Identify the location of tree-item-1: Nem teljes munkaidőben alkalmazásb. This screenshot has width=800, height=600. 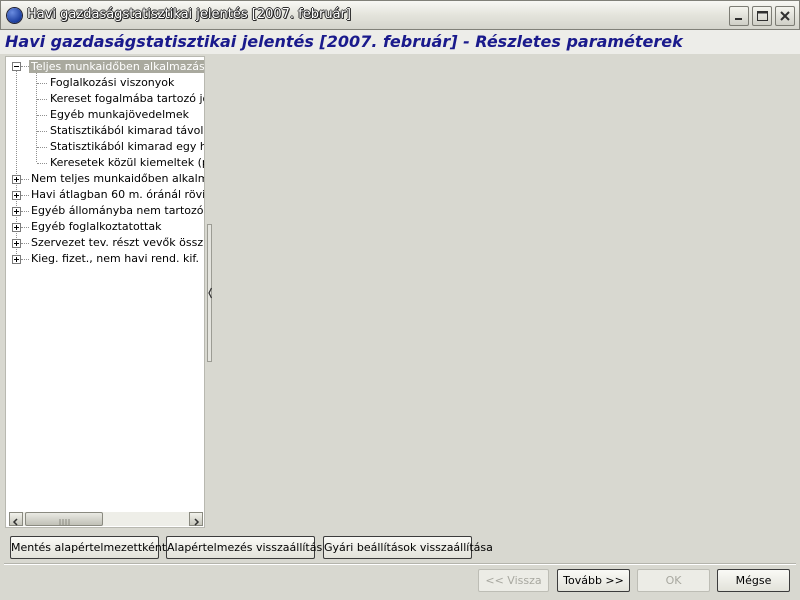
(117, 179).